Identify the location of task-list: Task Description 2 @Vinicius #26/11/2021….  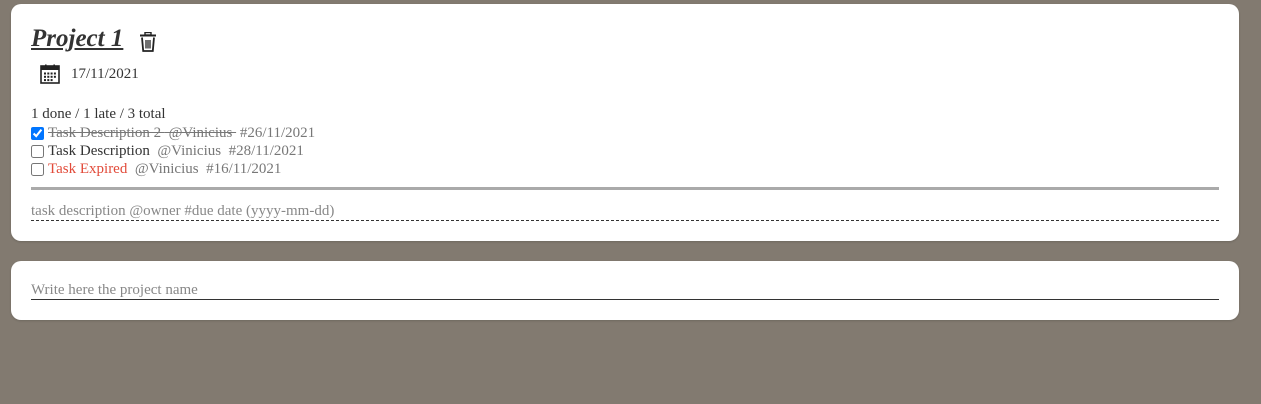
(173, 151).